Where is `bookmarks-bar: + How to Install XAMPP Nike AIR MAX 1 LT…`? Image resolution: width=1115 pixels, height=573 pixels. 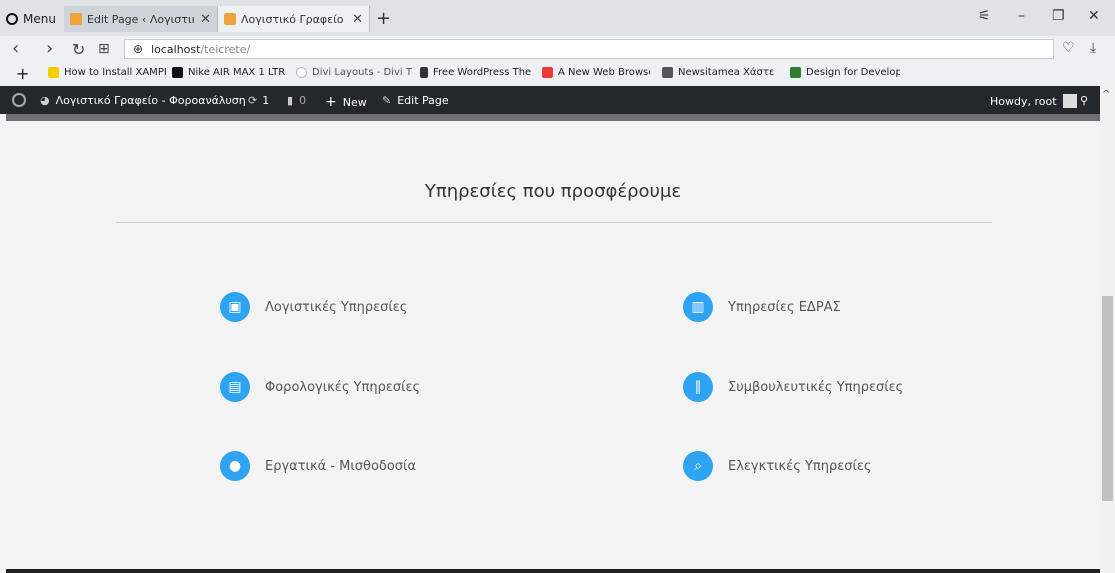 bookmarks-bar: + How to Install XAMPP Nike AIR MAX 1 LT… is located at coordinates (557, 74).